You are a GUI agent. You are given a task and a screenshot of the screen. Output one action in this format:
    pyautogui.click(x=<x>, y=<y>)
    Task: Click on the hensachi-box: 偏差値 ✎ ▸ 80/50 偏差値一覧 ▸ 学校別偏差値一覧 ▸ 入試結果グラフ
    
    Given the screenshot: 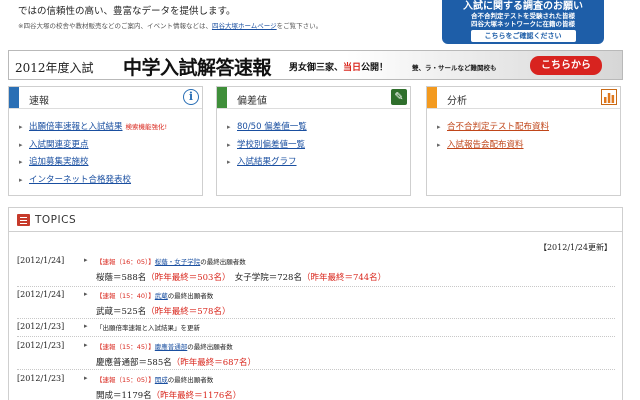 What is the action you would take?
    pyautogui.click(x=313, y=141)
    